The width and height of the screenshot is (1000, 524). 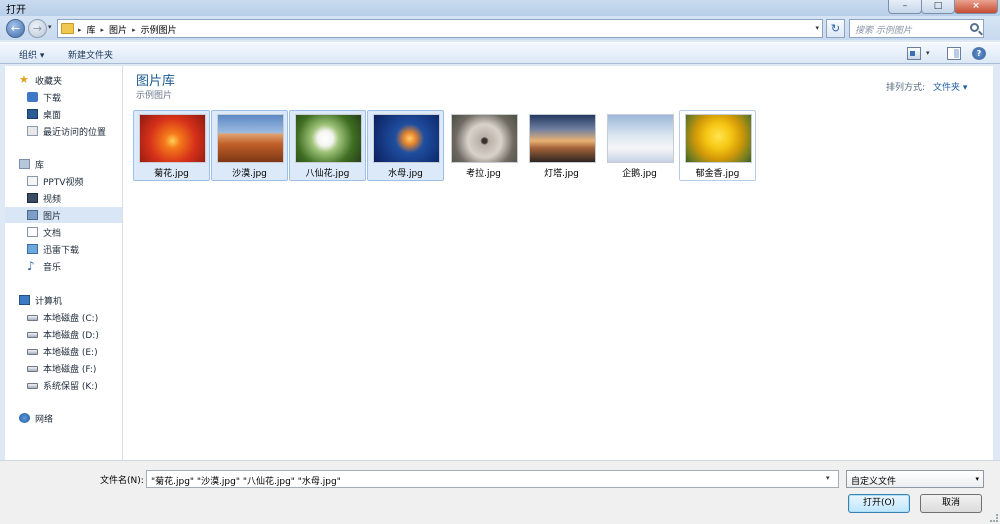 I want to click on file-item-tulips: 郁金香.jpg, so click(x=717, y=145).